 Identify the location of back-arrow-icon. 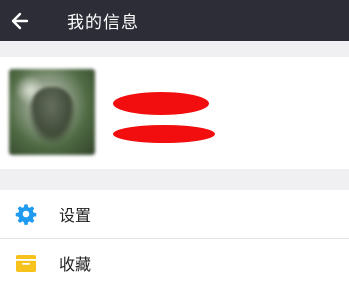
(20, 20).